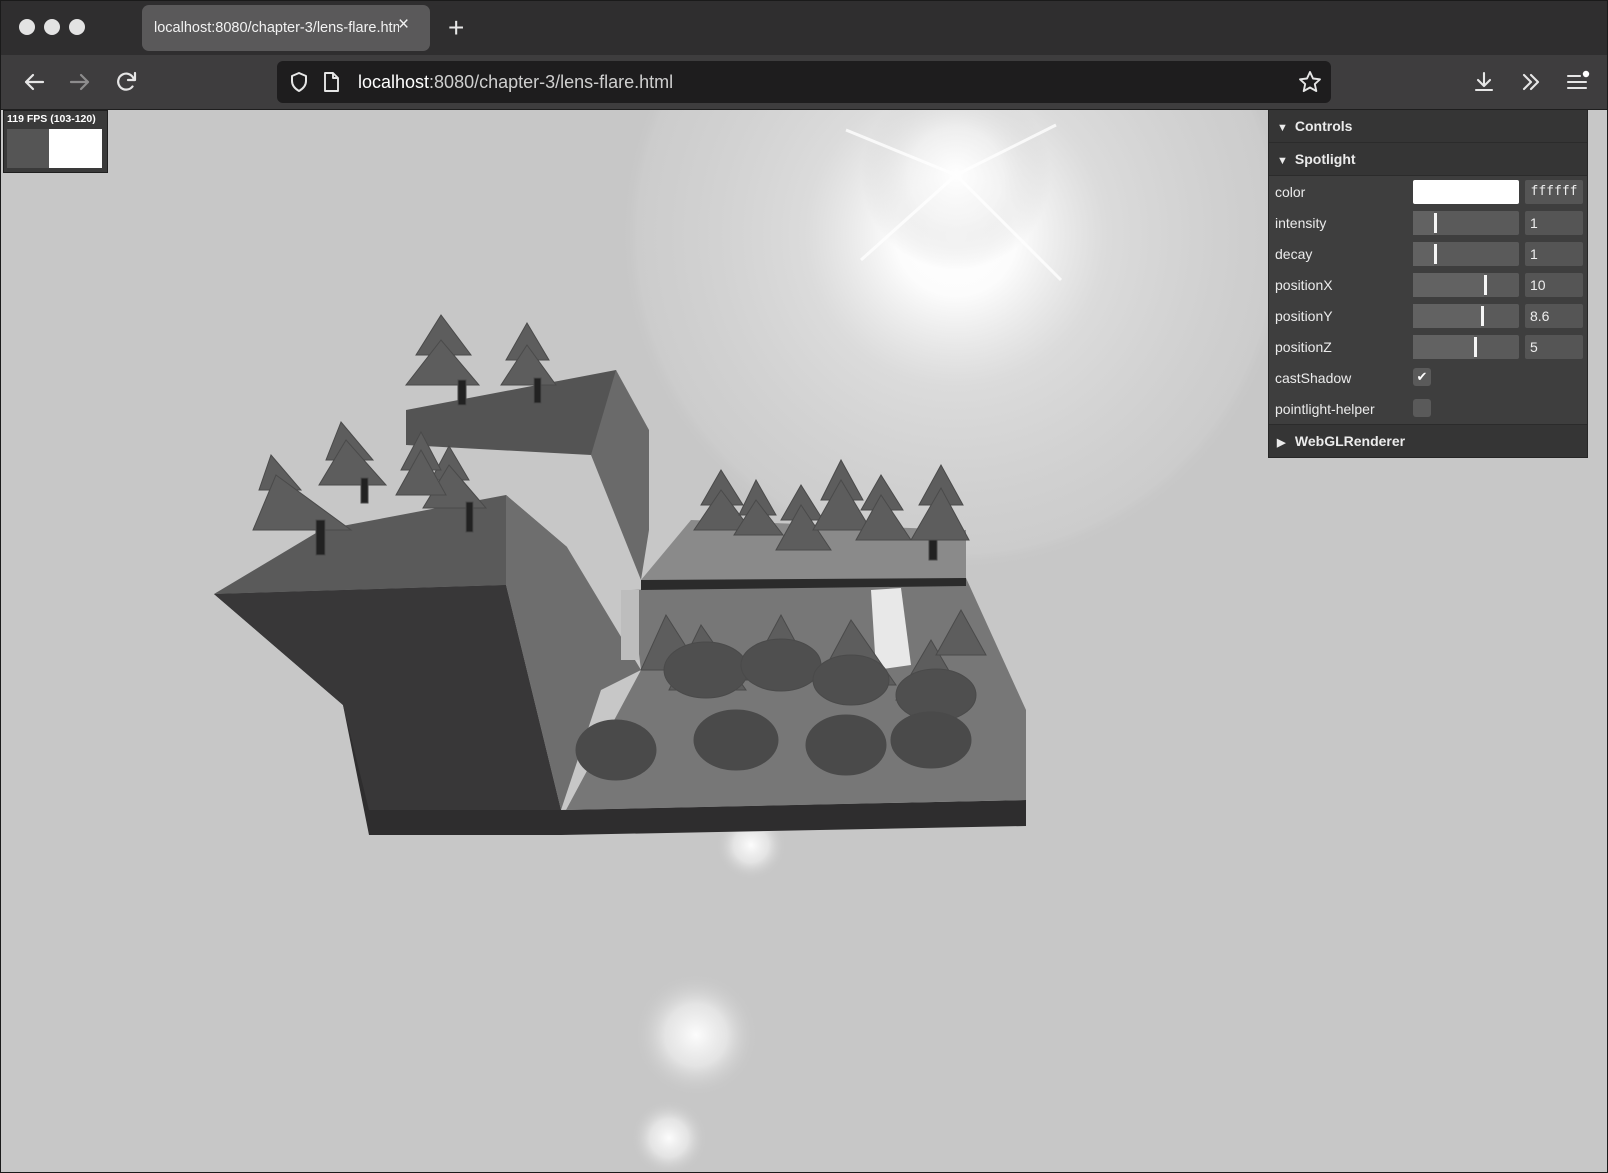 This screenshot has height=1173, width=1608. I want to click on webglrenderer-folder-title: ▶ WebGLRenderer, so click(1428, 440).